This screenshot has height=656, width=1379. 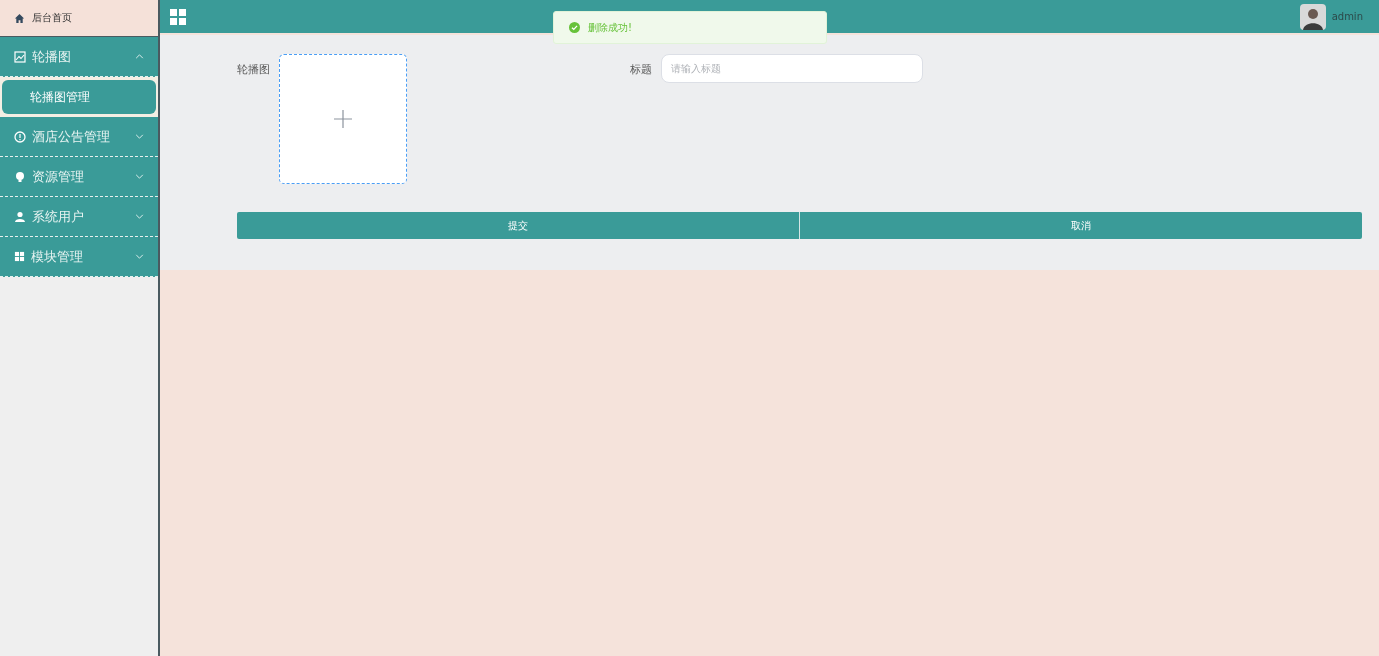 I want to click on menu-item: 资源管理, so click(x=79, y=177).